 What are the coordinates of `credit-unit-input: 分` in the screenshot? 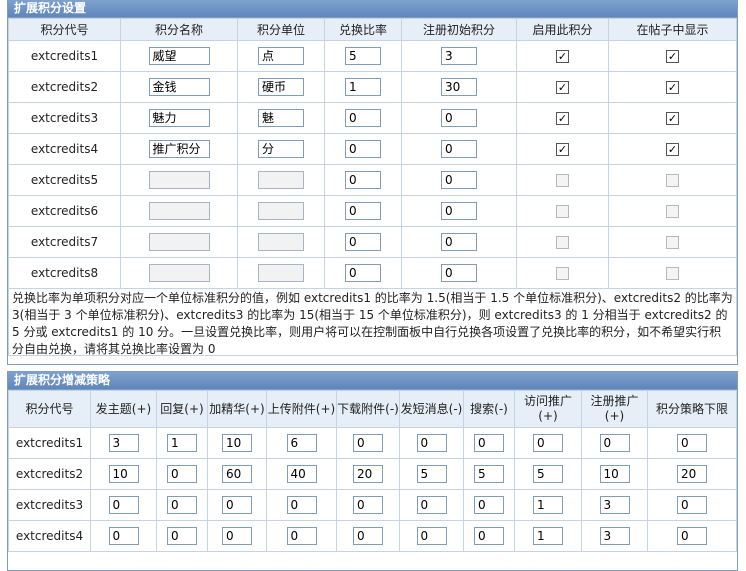 It's located at (281, 149).